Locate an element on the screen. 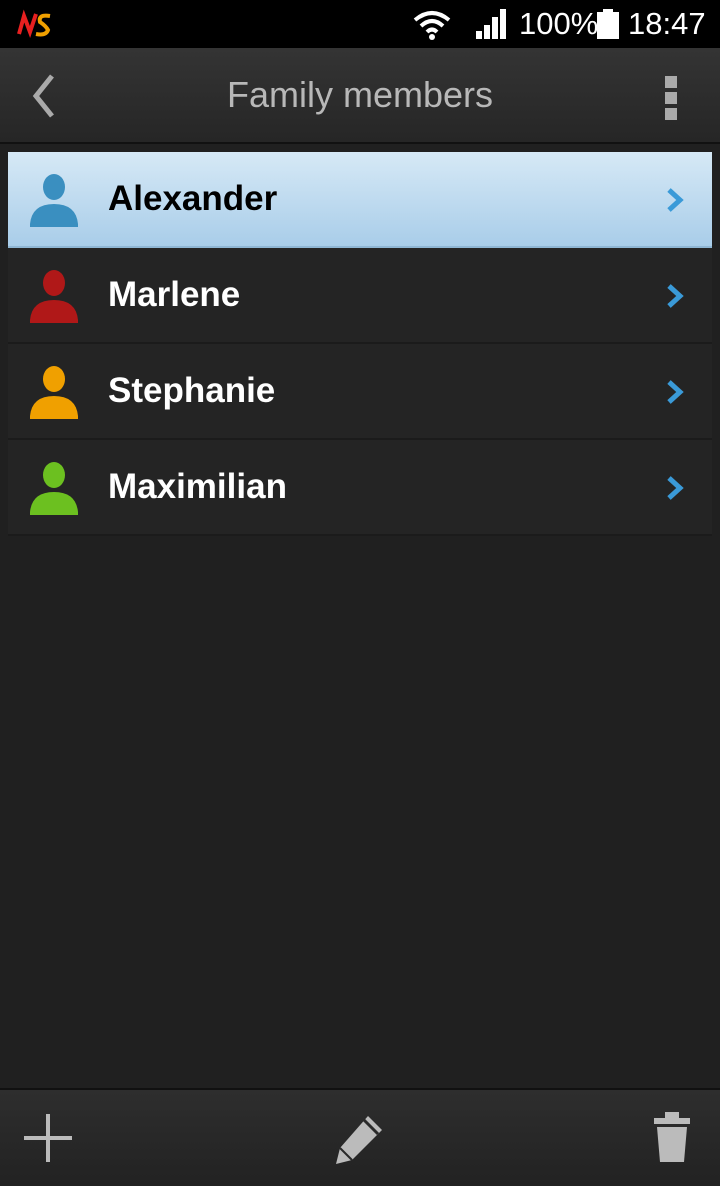 Image resolution: width=720 pixels, height=1186 pixels. edit-pencil-icon is located at coordinates (360, 1138).